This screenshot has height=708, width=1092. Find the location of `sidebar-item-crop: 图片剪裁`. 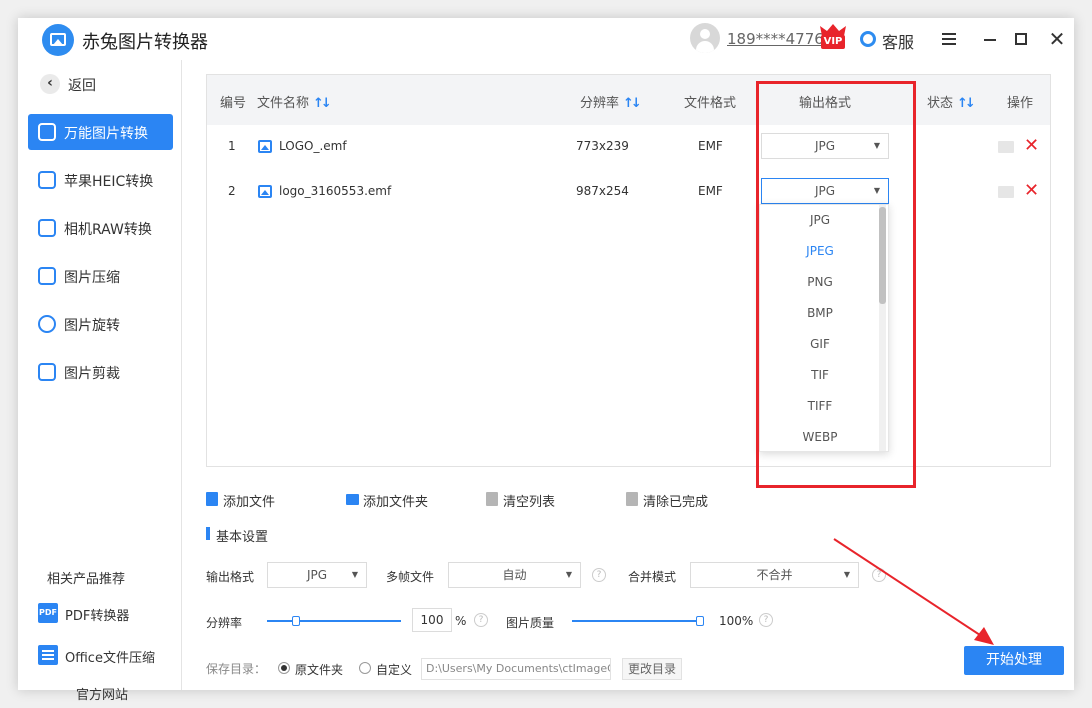

sidebar-item-crop: 图片剪裁 is located at coordinates (100, 372).